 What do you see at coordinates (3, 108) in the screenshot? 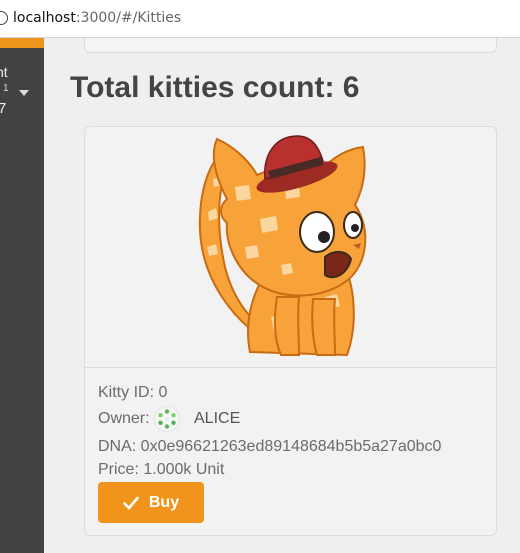
I see `account-number: 7` at bounding box center [3, 108].